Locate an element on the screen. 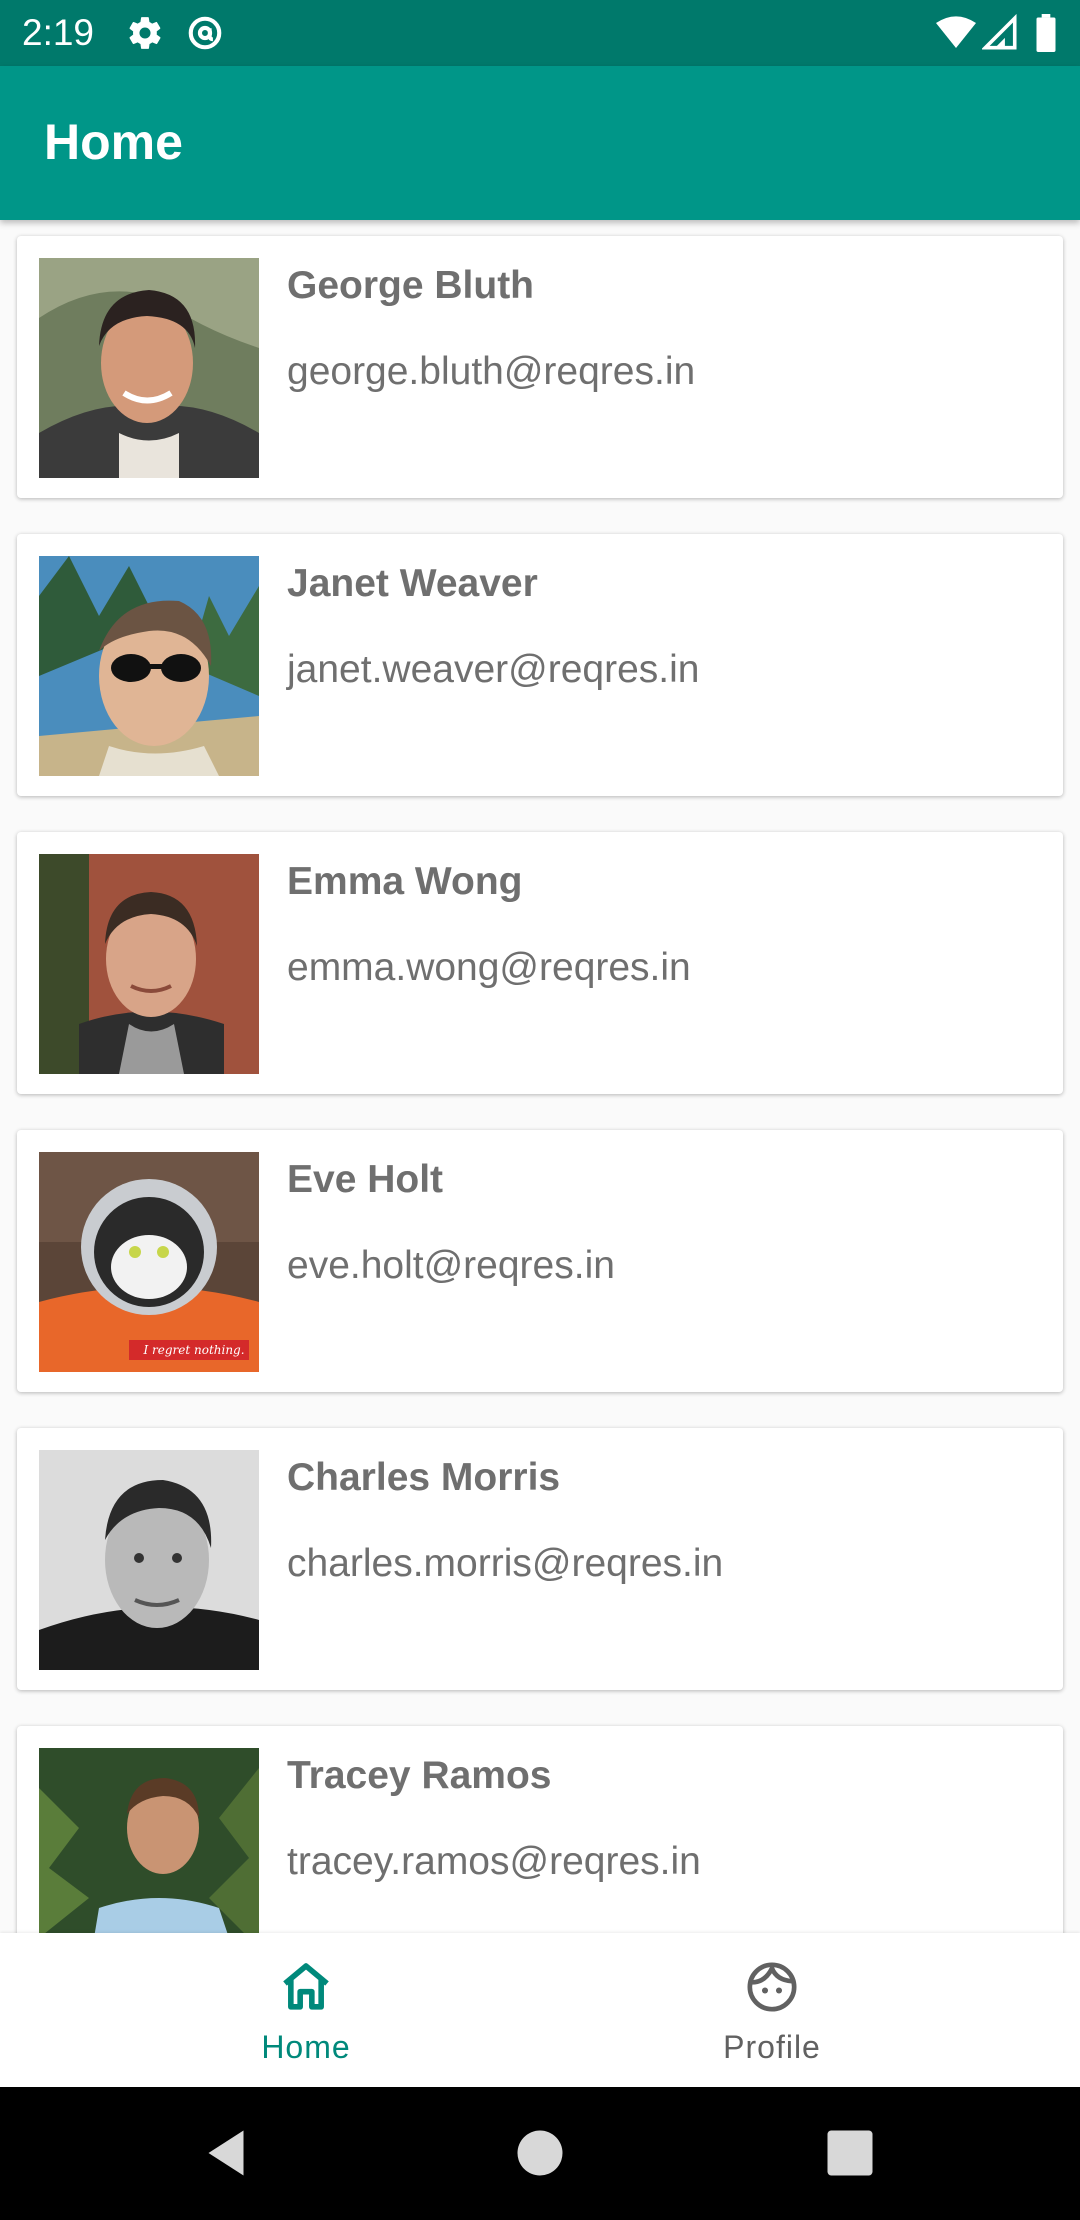 Image resolution: width=1080 pixels, height=2220 pixels. settings-icon is located at coordinates (145, 33).